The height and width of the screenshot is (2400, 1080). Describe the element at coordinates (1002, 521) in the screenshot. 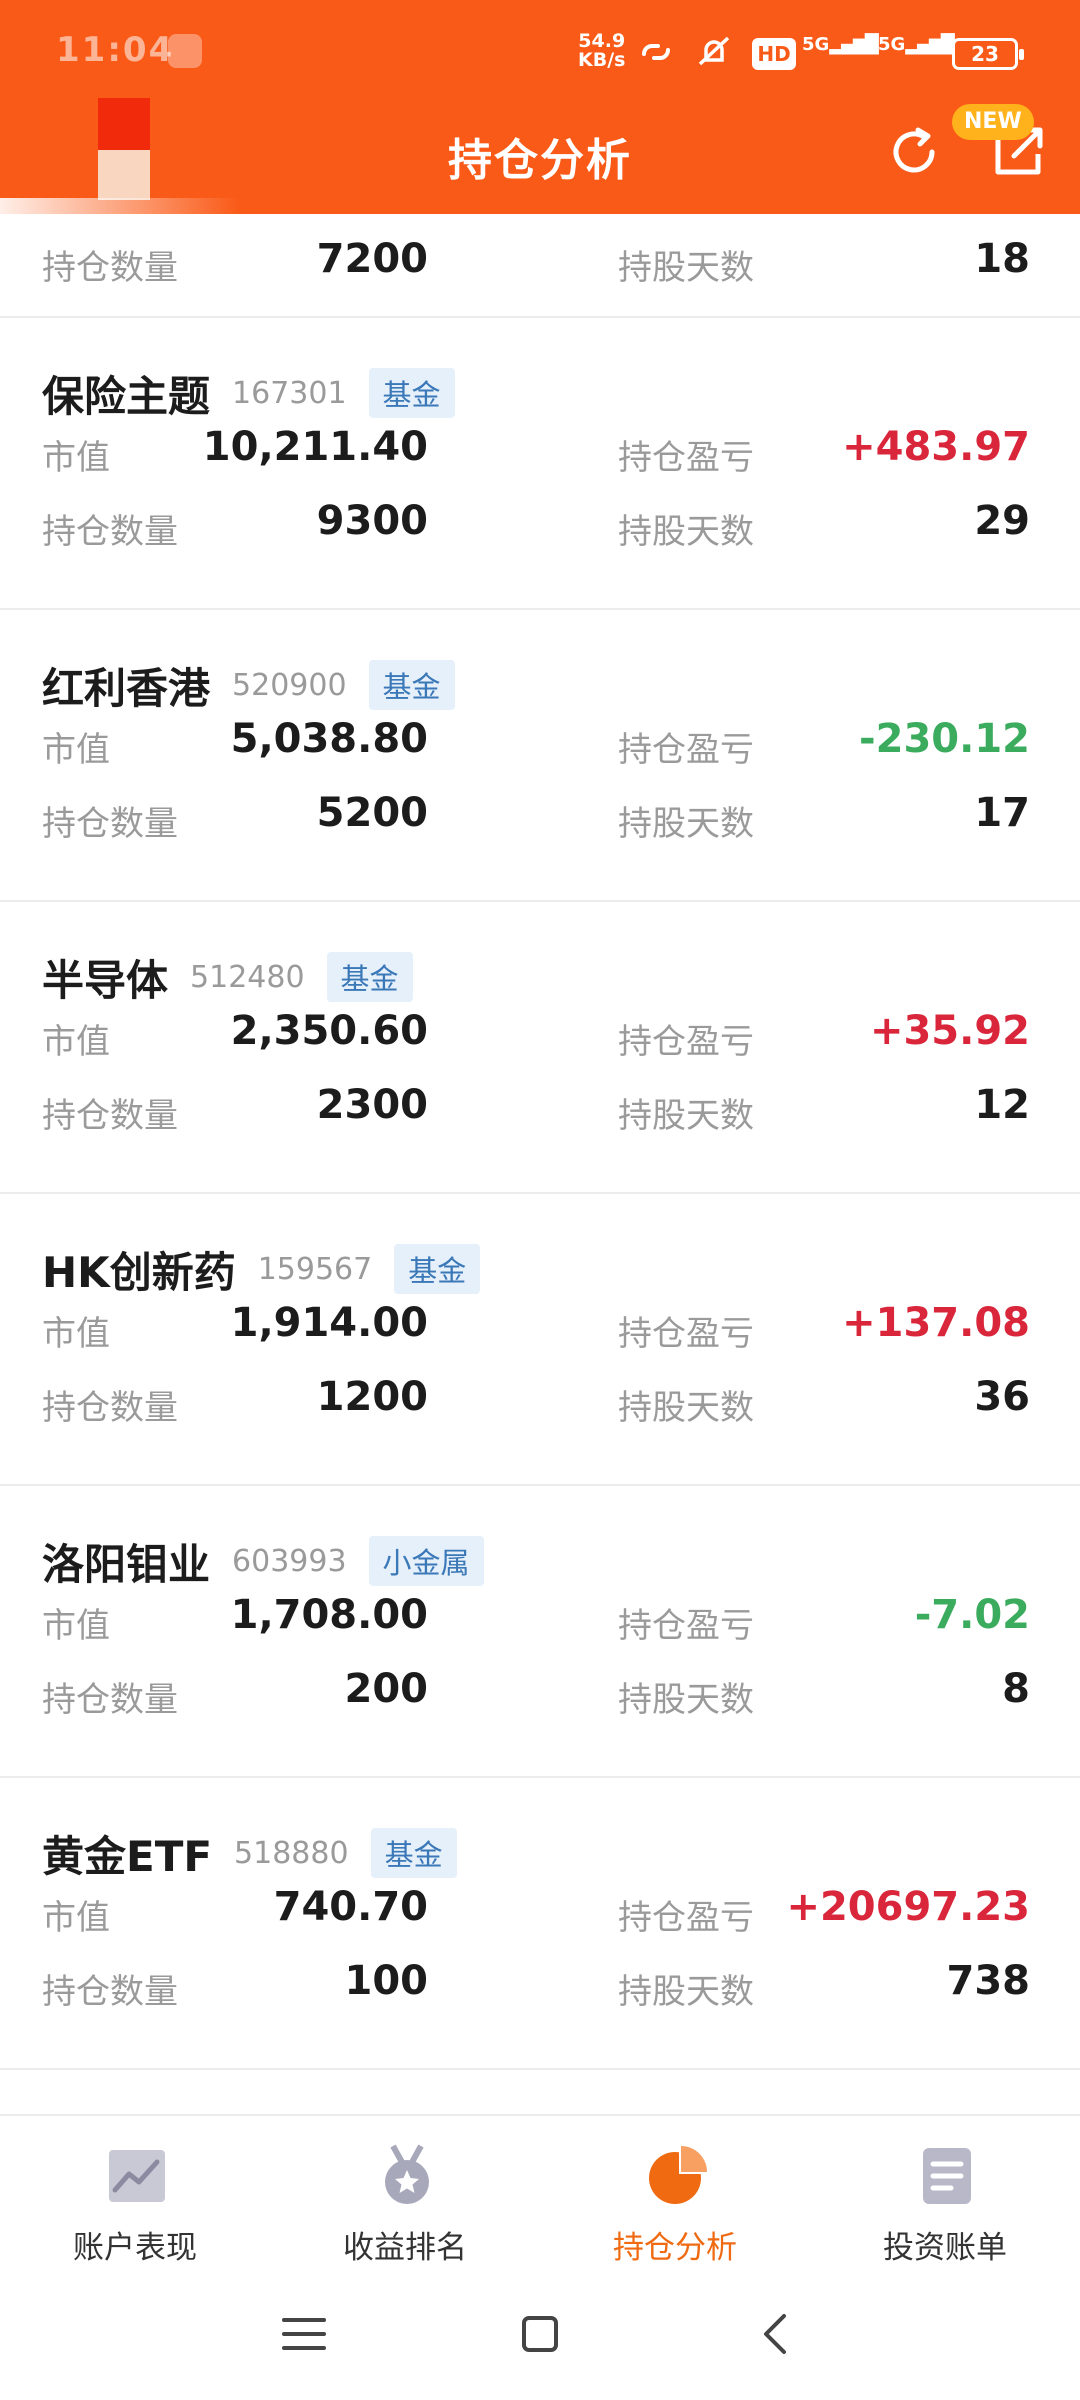

I see `days-value: 29` at that location.